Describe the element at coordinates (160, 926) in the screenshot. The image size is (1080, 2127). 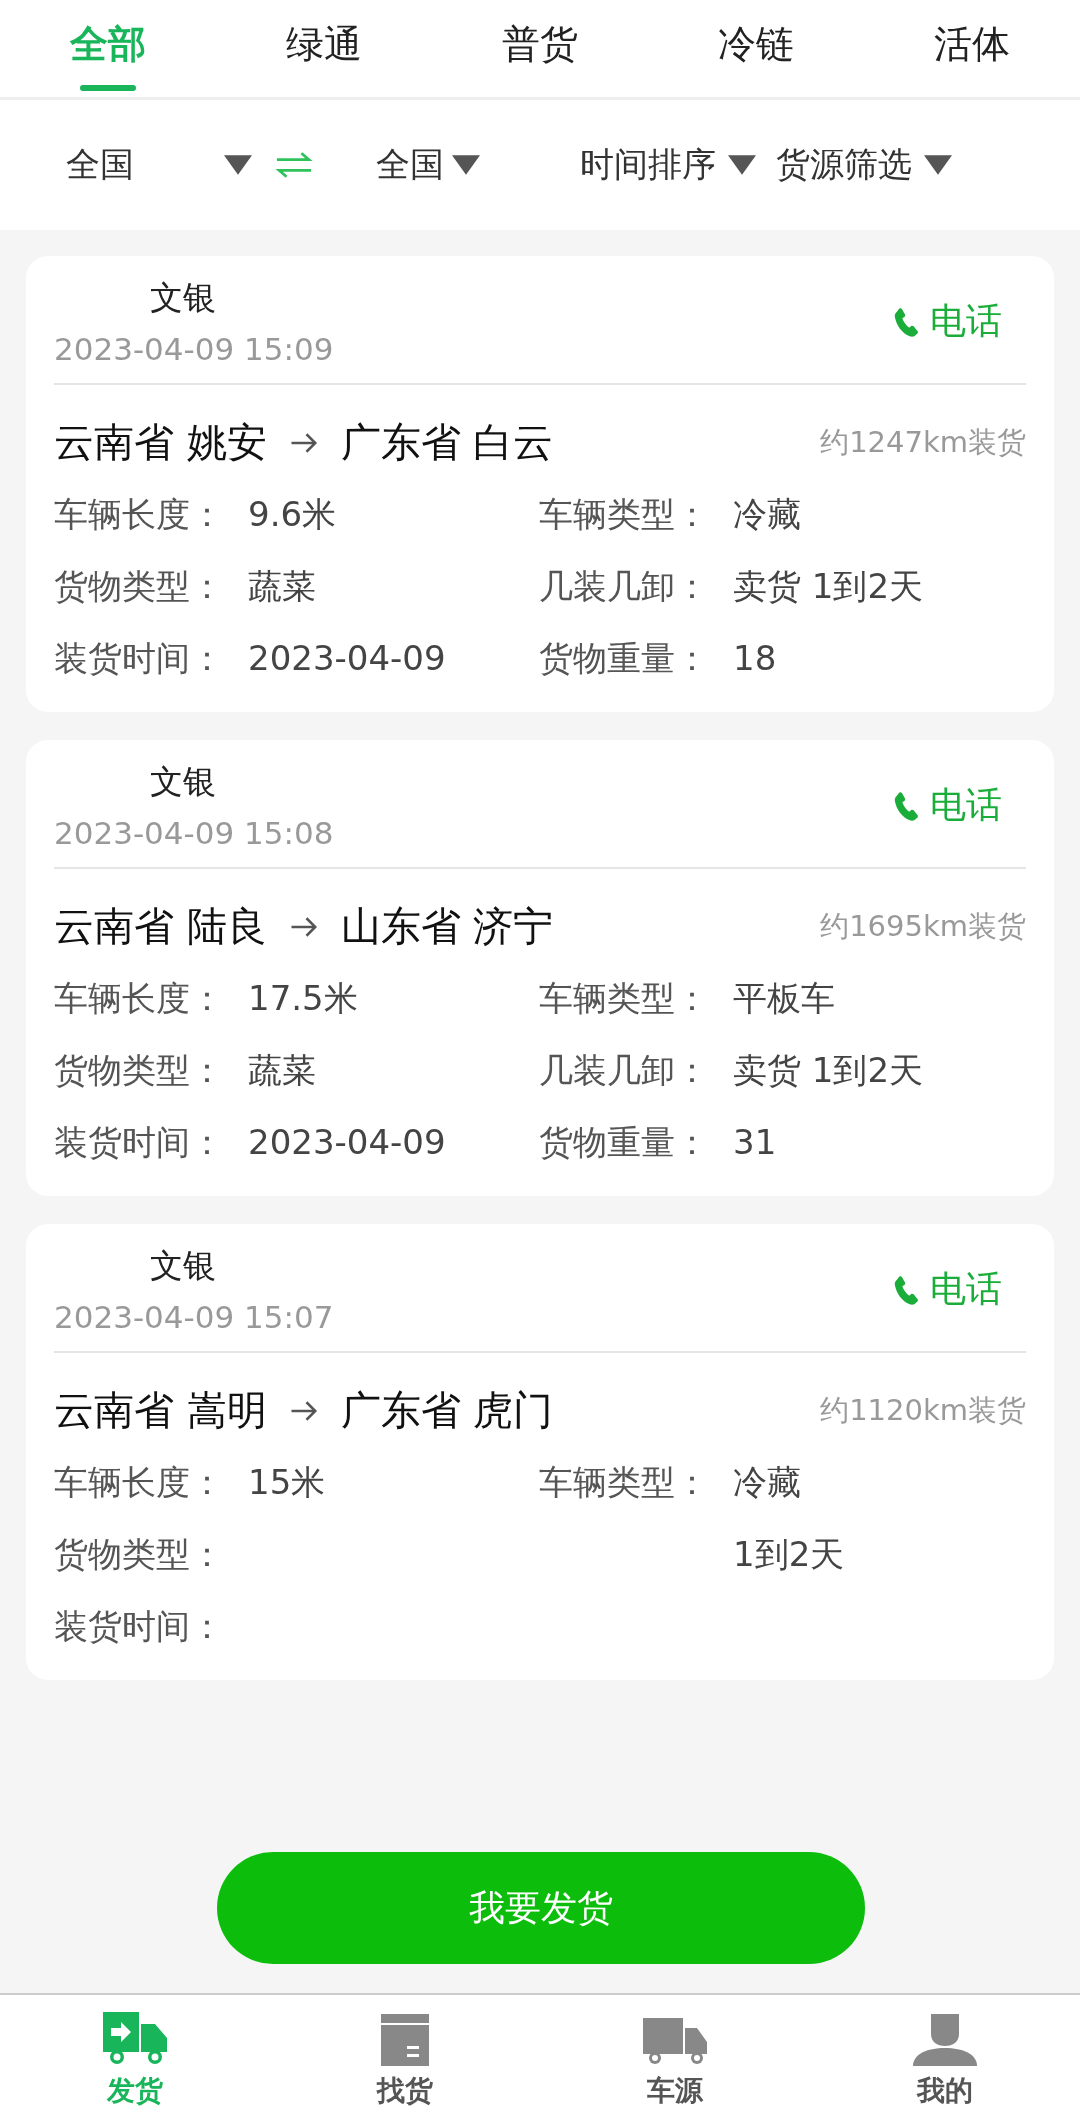
I see `origin-text: 云南省 陆良` at that location.